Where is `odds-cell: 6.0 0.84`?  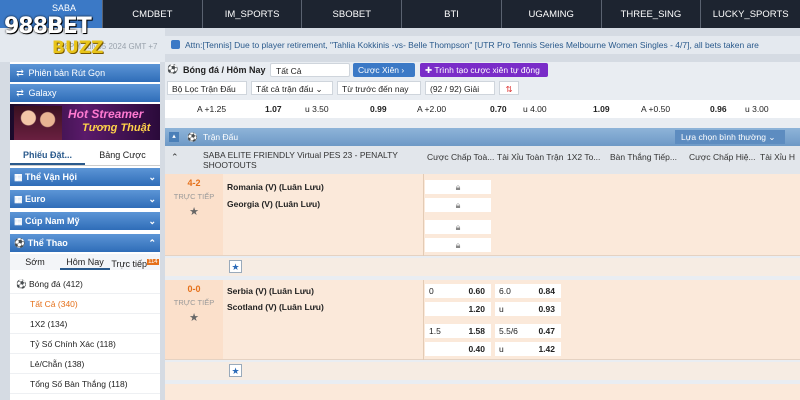
odds-cell: 6.0 0.84 is located at coordinates (528, 291).